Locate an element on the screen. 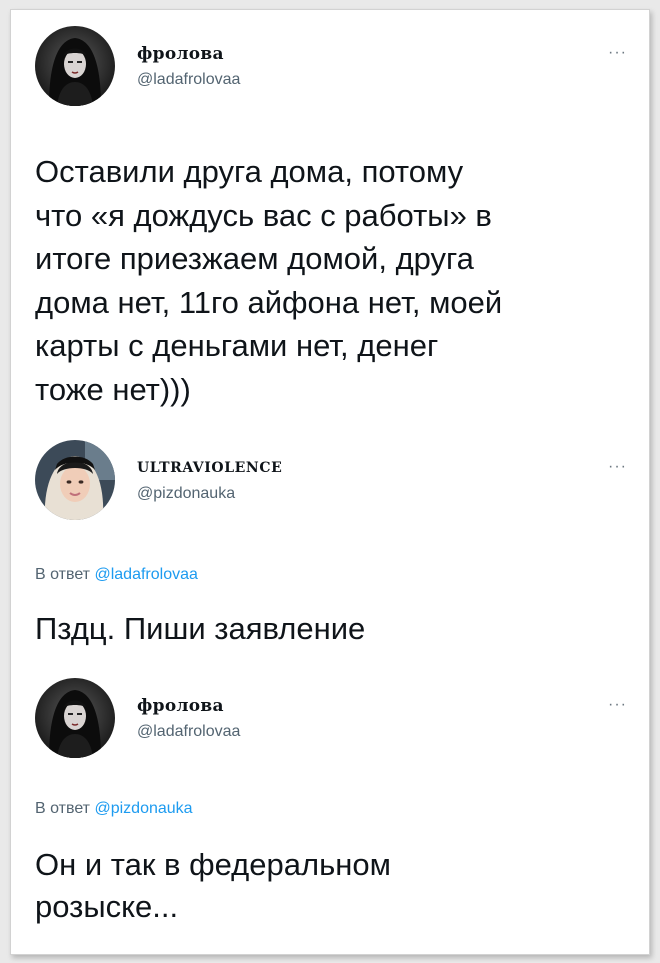  tweet-text: Пздц. Пиши заявление is located at coordinates (200, 628).